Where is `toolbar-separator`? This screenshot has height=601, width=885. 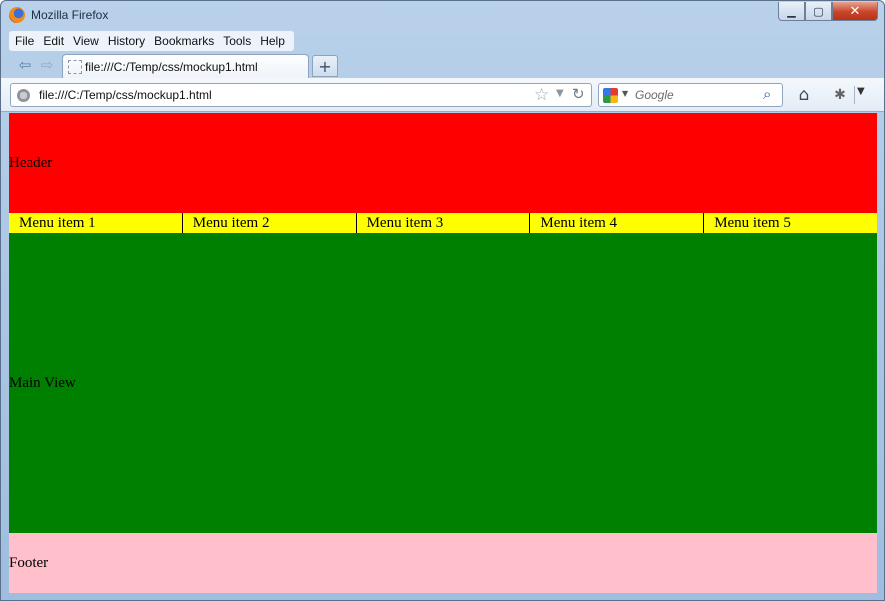 toolbar-separator is located at coordinates (854, 95).